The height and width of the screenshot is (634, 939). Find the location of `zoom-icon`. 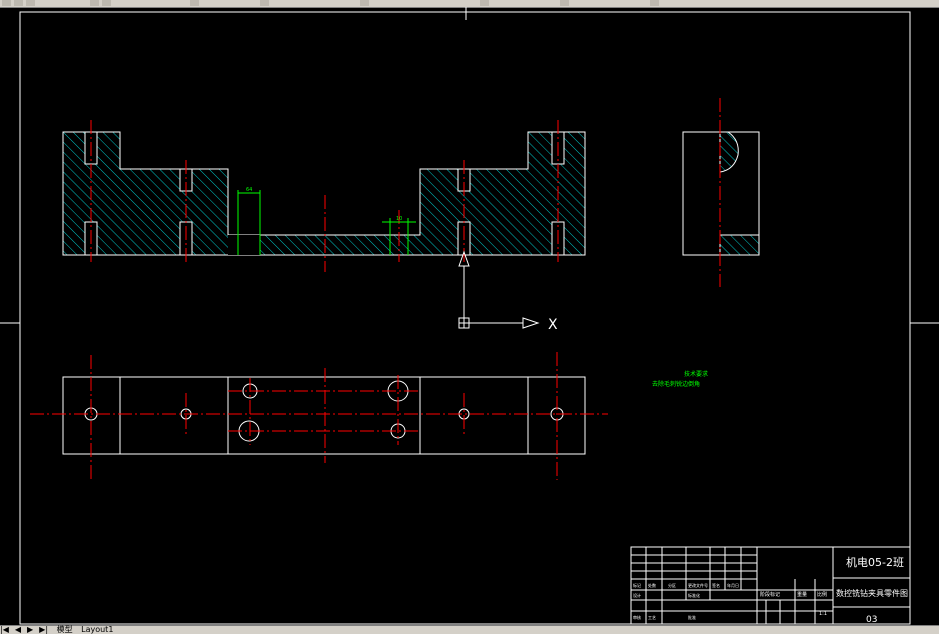

zoom-icon is located at coordinates (264, 3).